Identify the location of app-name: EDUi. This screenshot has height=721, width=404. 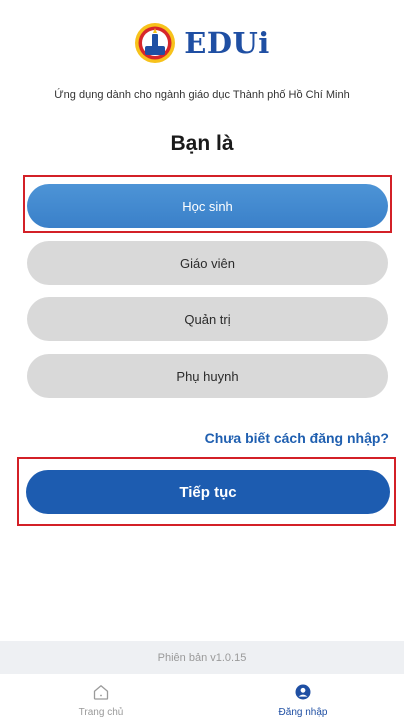
(227, 43).